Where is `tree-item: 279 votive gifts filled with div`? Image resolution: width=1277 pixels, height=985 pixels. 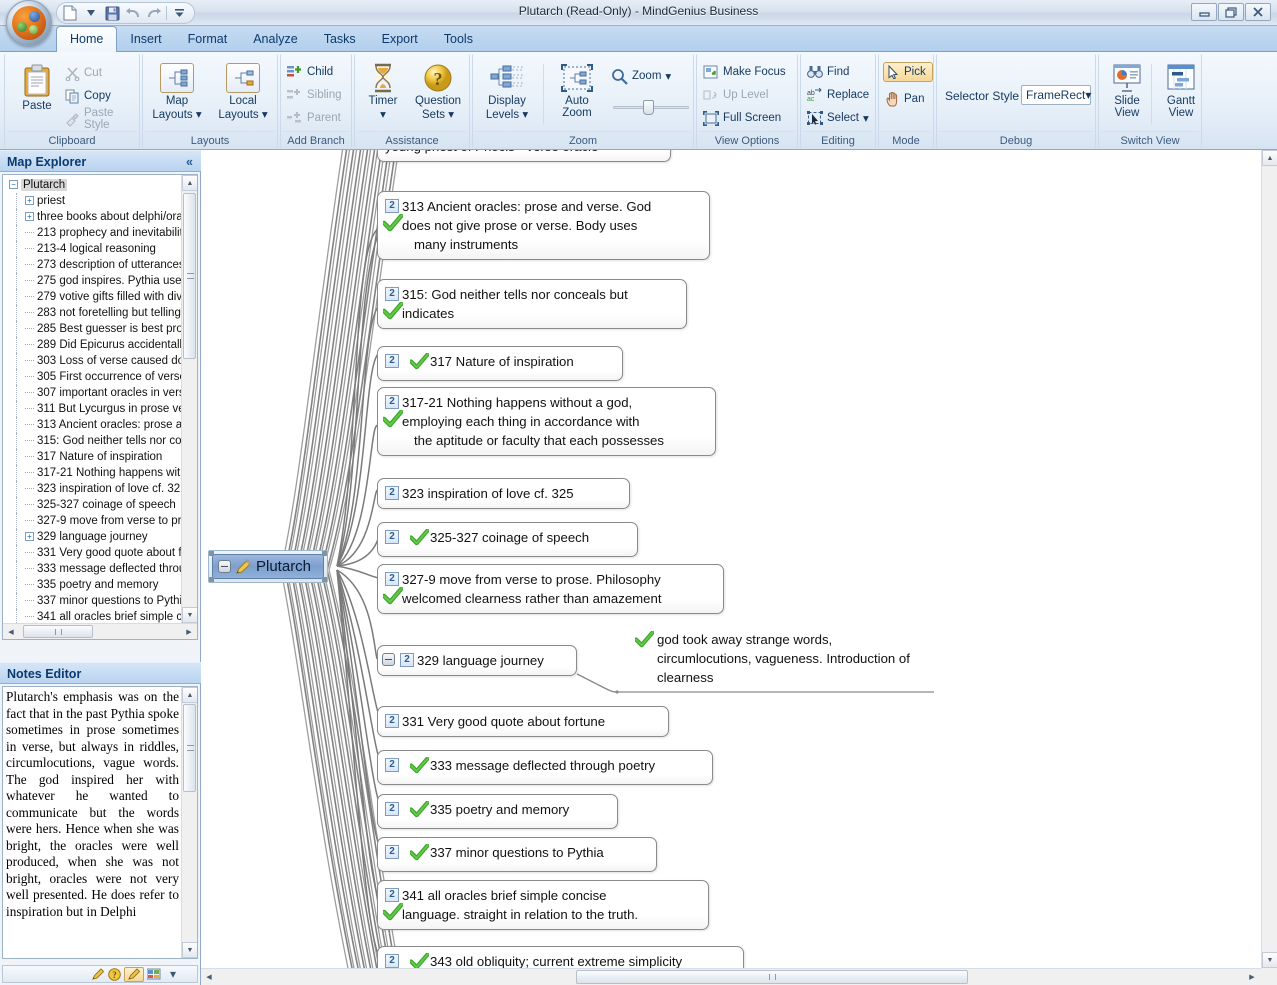
tree-item: 279 votive gifts filled with div is located at coordinates (100, 297).